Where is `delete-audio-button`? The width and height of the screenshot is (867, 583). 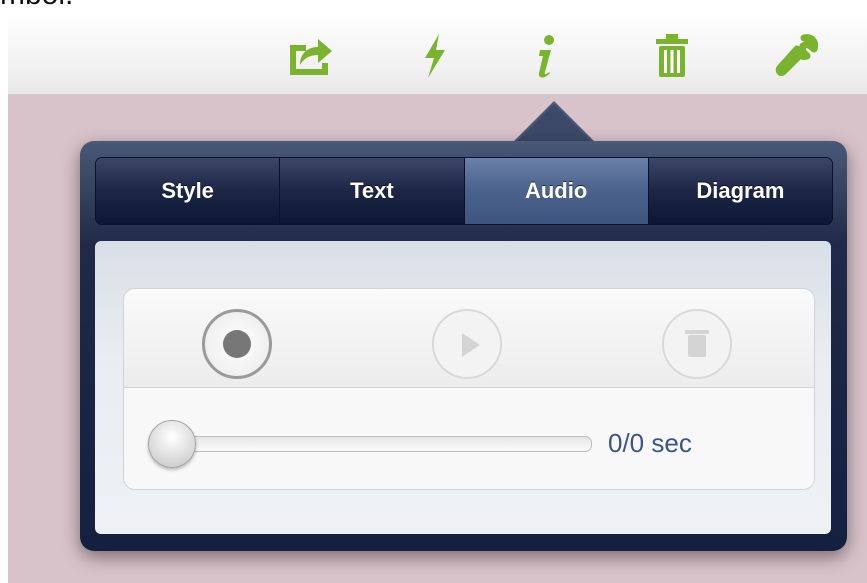
delete-audio-button is located at coordinates (697, 344).